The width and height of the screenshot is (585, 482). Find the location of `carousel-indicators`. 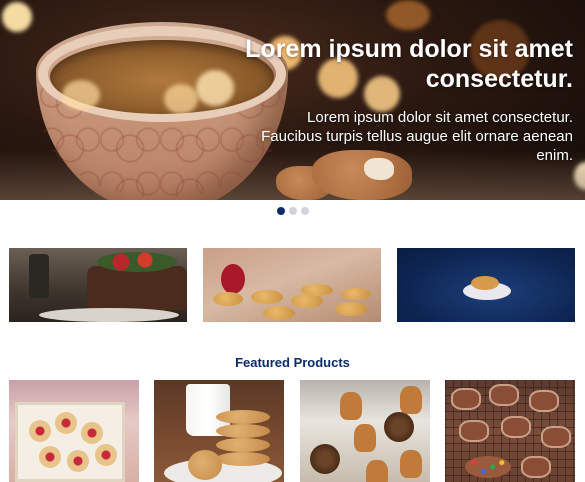

carousel-indicators is located at coordinates (292, 212).